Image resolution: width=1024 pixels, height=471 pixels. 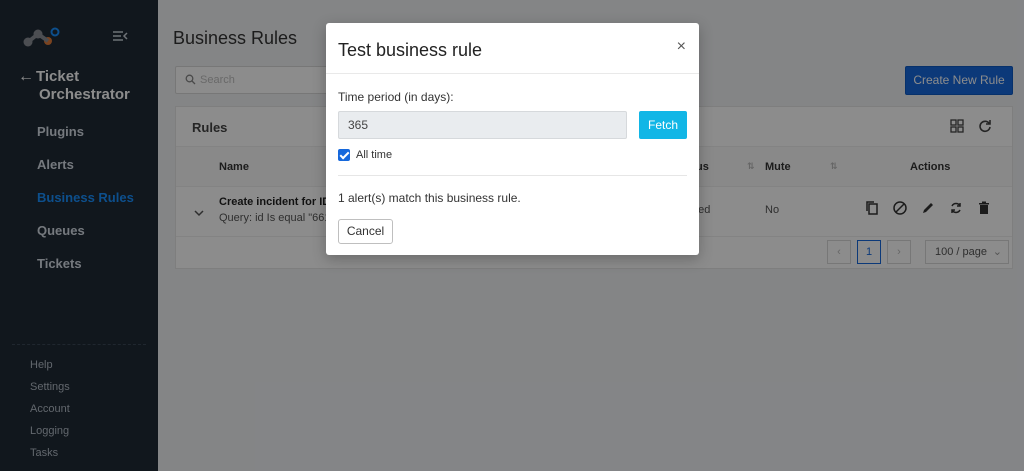 I want to click on time-period-label: Time period (in days):, so click(x=396, y=97).